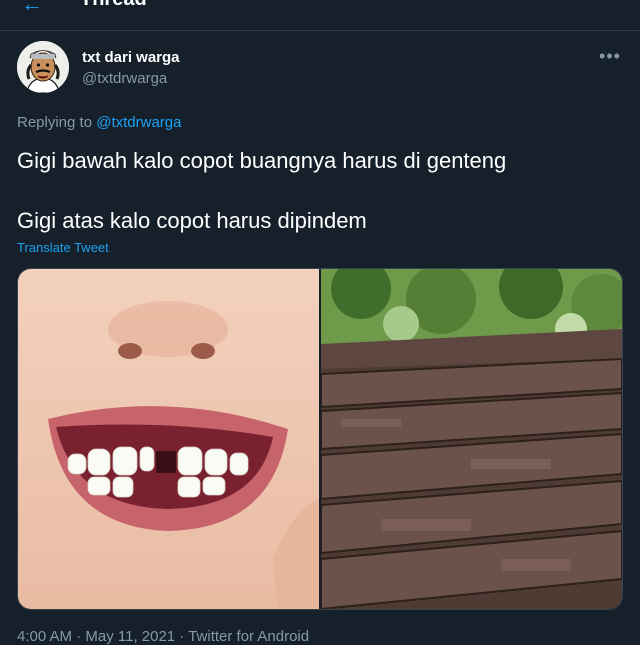 This screenshot has height=645, width=640. What do you see at coordinates (113, 5) in the screenshot?
I see `page-title: Thread` at bounding box center [113, 5].